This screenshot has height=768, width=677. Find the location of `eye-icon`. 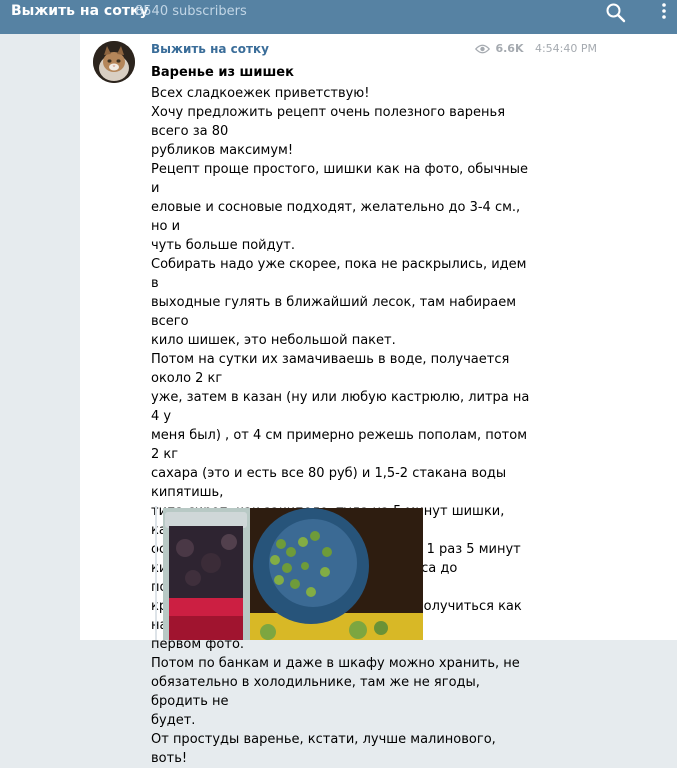

eye-icon is located at coordinates (484, 48).